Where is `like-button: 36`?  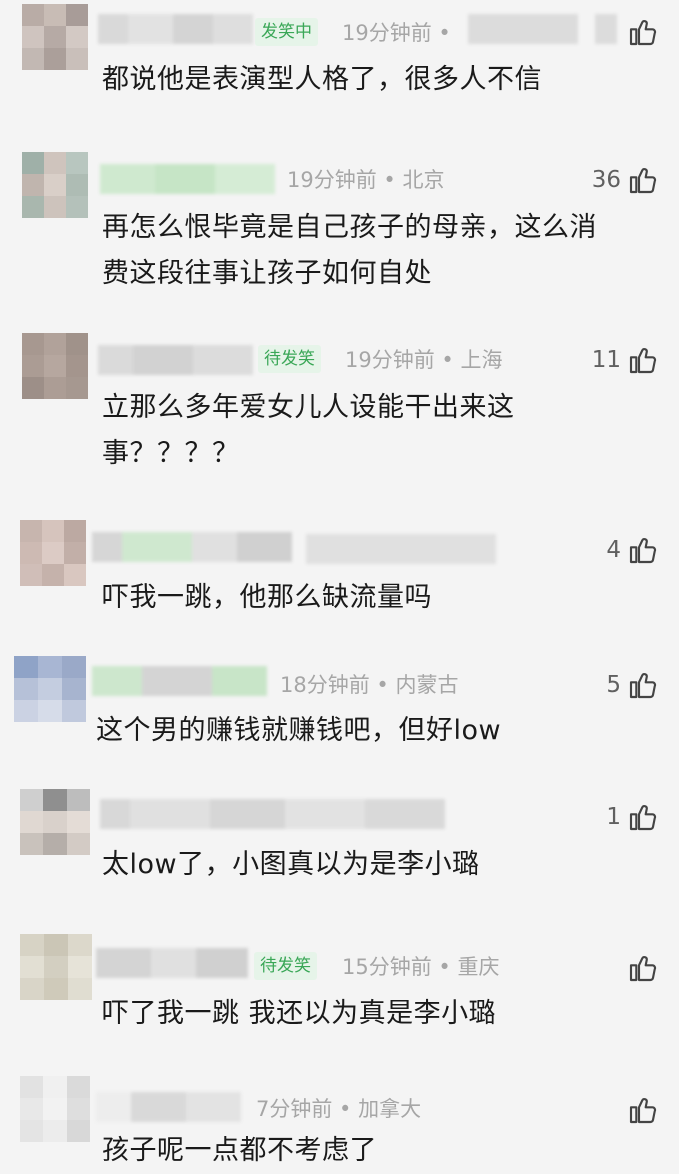 like-button: 36 is located at coordinates (625, 180).